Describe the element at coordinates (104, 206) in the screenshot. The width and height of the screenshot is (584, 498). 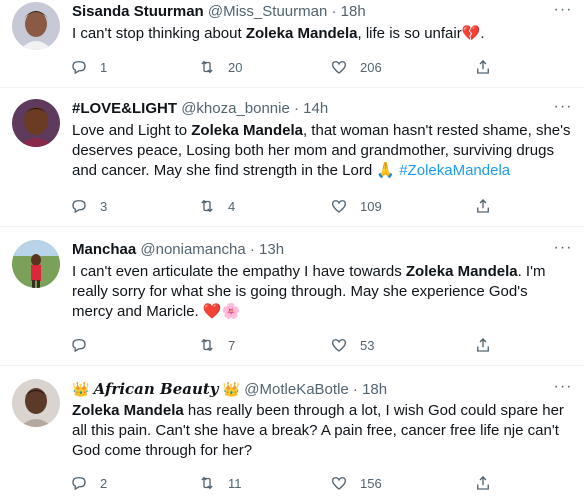
I see `reply-count: 3` at that location.